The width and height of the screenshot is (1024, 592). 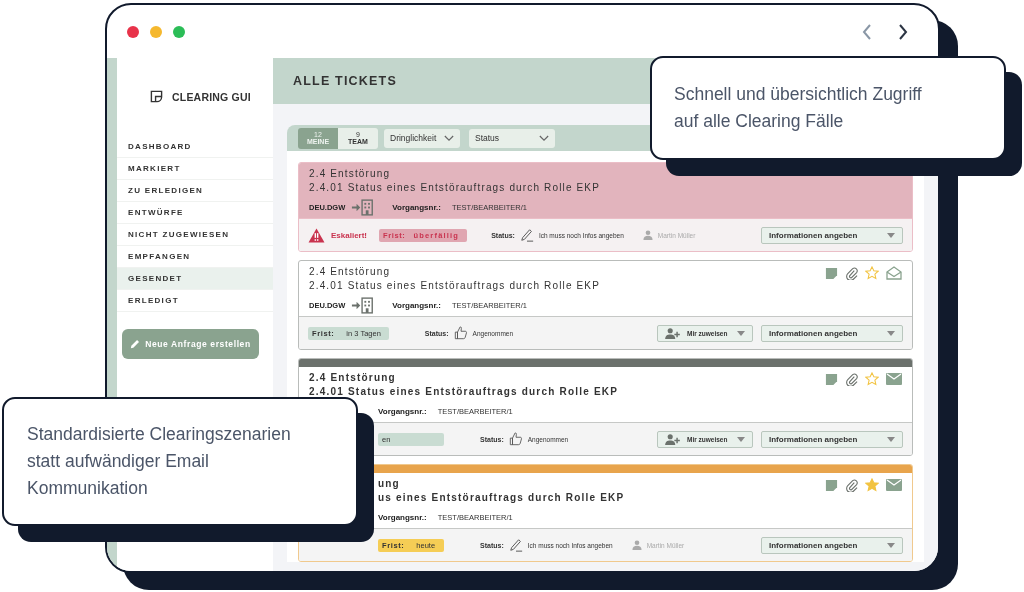 I want to click on filter-dropdown: Dringlichkeit, so click(x=422, y=138).